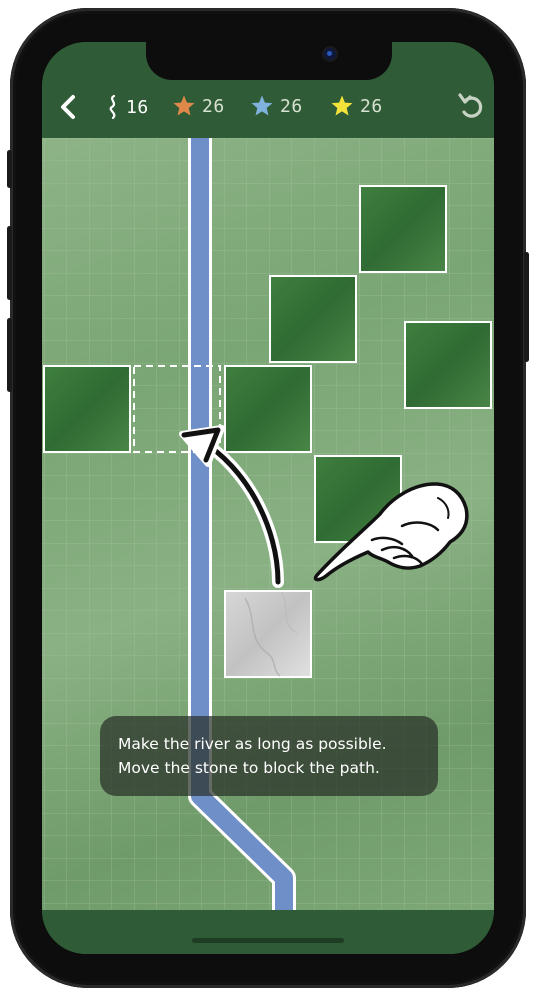 The width and height of the screenshot is (536, 996). Describe the element at coordinates (330, 54) in the screenshot. I see `front-camera` at that location.